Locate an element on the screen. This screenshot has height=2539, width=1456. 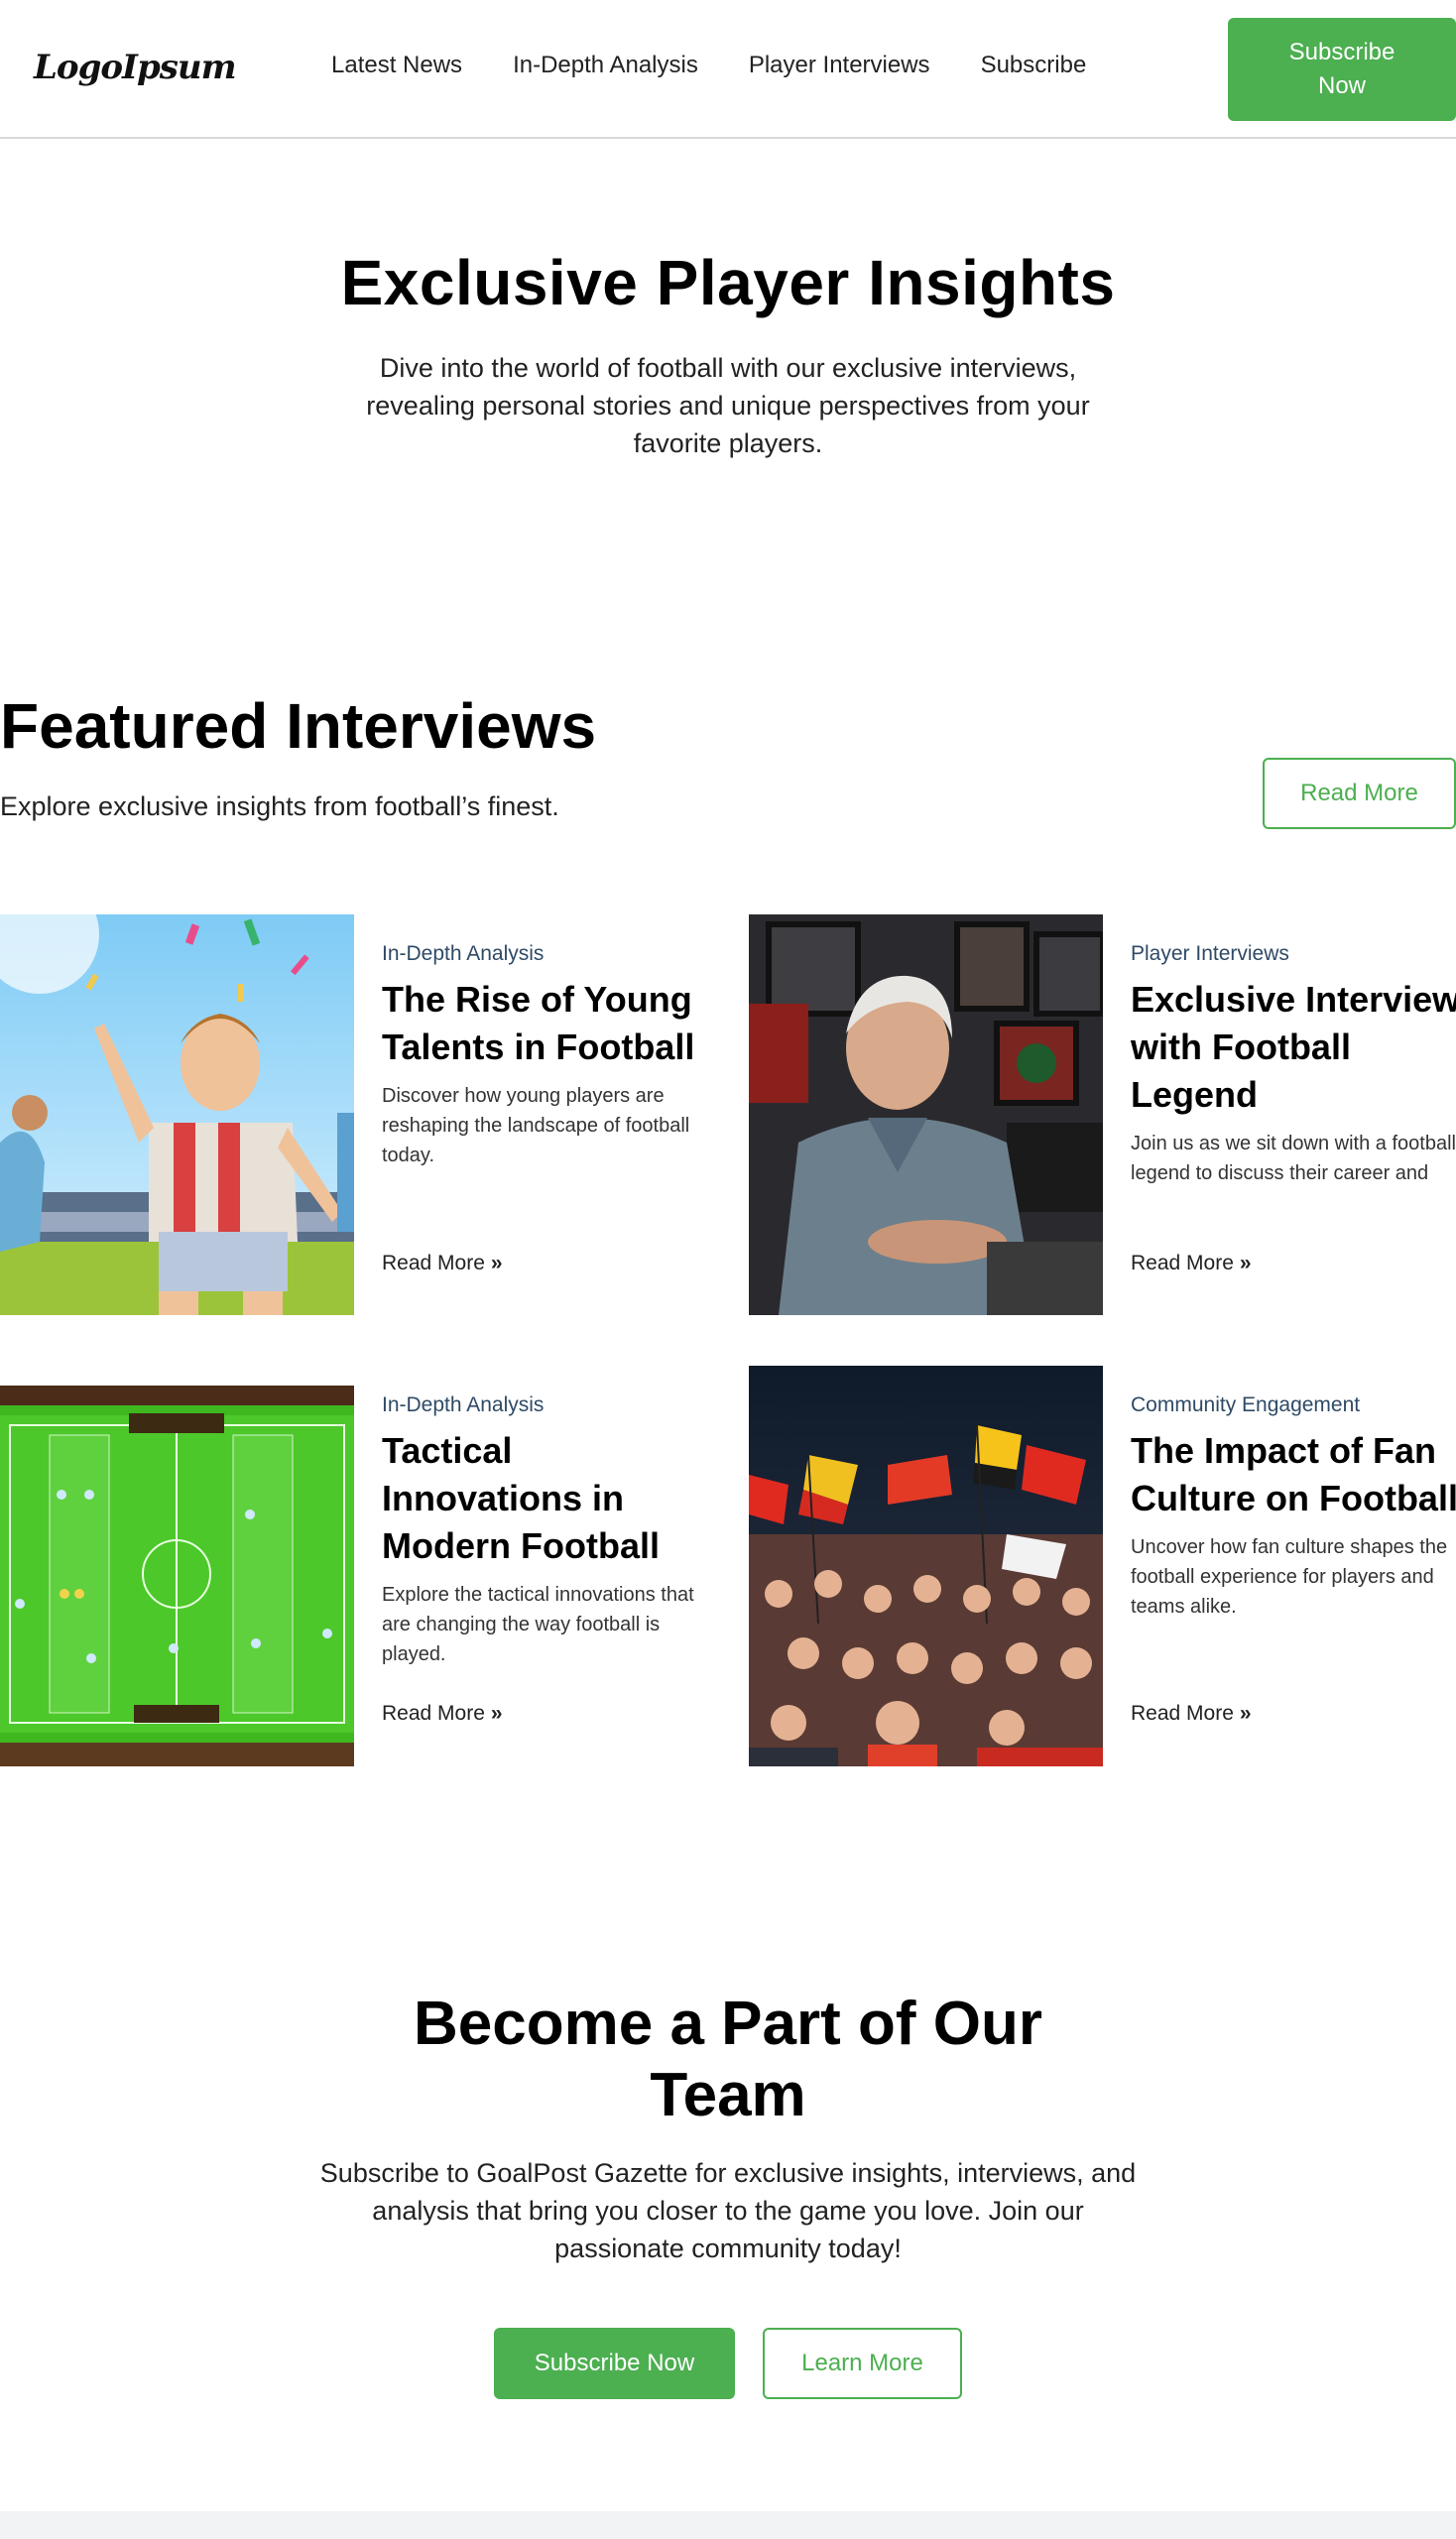
cta-learn-more-button: Learn More is located at coordinates (862, 2363).